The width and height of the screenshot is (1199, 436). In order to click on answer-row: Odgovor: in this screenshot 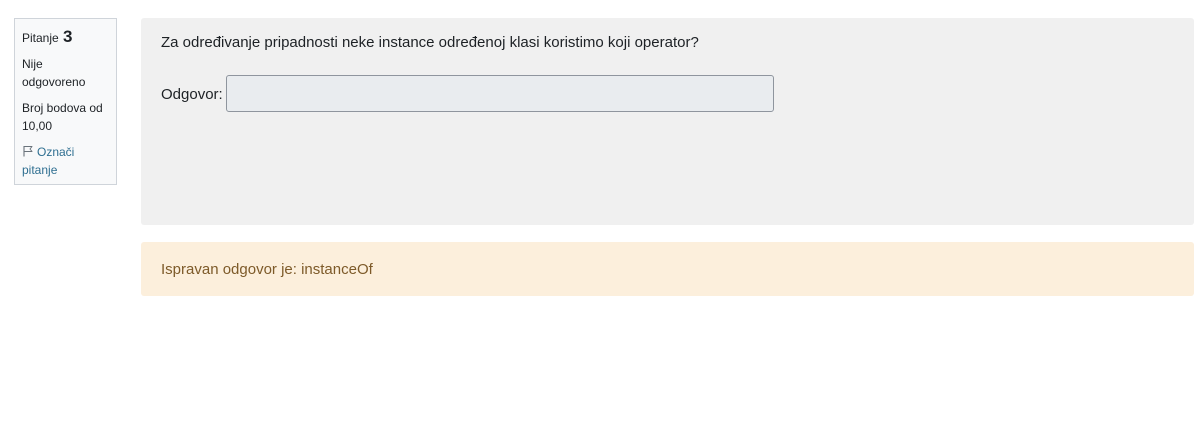, I will do `click(467, 93)`.